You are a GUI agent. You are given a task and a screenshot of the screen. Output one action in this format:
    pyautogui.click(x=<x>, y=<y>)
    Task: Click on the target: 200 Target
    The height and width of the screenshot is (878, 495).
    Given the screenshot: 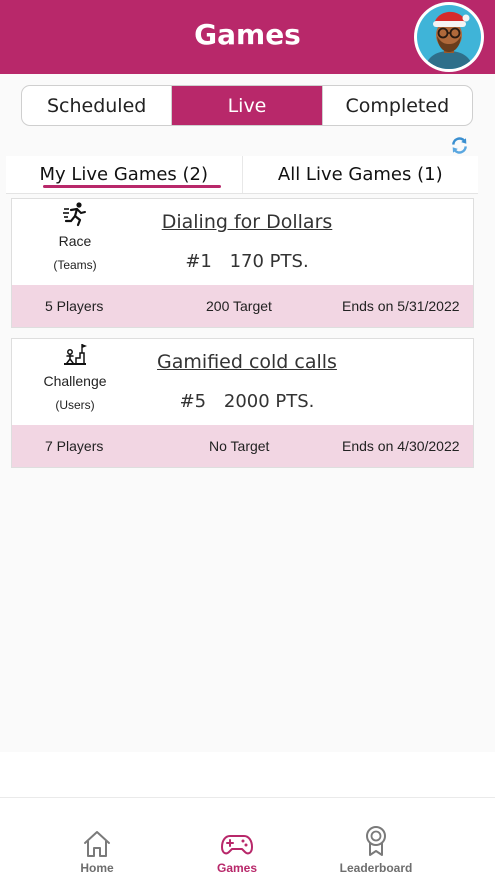 What is the action you would take?
    pyautogui.click(x=239, y=306)
    